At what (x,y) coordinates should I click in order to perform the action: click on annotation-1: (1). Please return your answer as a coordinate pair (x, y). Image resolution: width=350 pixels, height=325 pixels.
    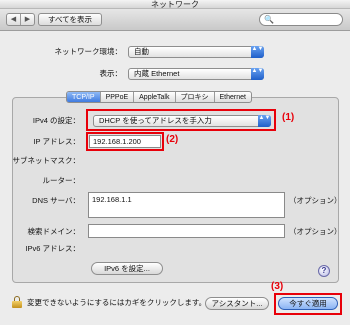
    Looking at the image, I should click on (288, 117).